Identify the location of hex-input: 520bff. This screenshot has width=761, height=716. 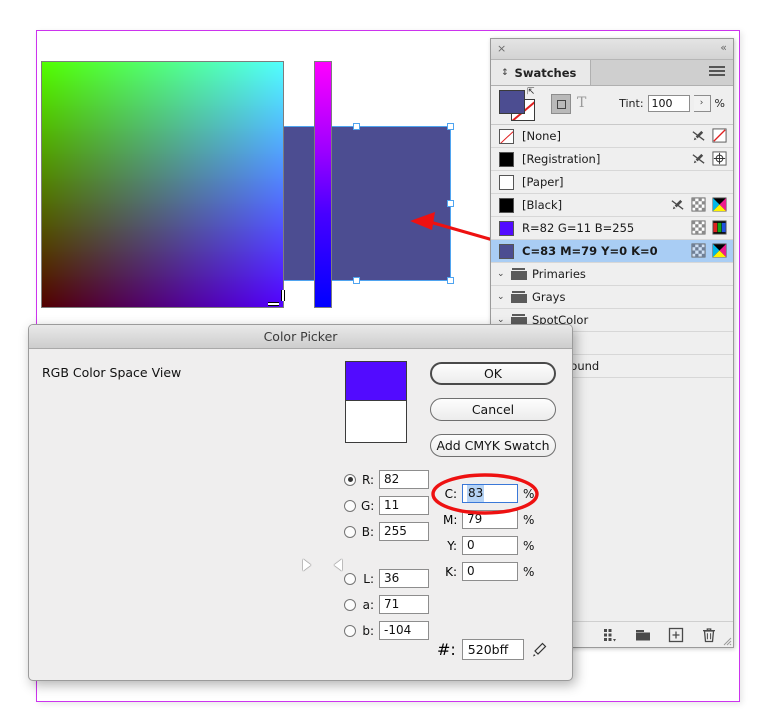
(492, 649).